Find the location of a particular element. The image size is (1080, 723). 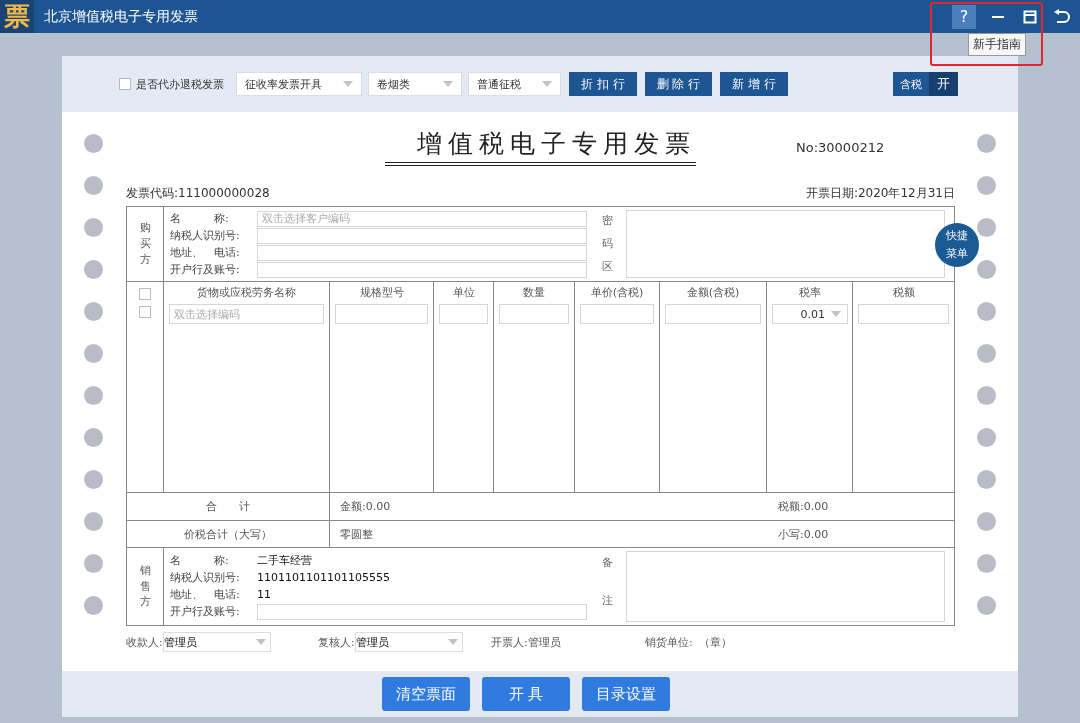

help-button: ? is located at coordinates (964, 16).